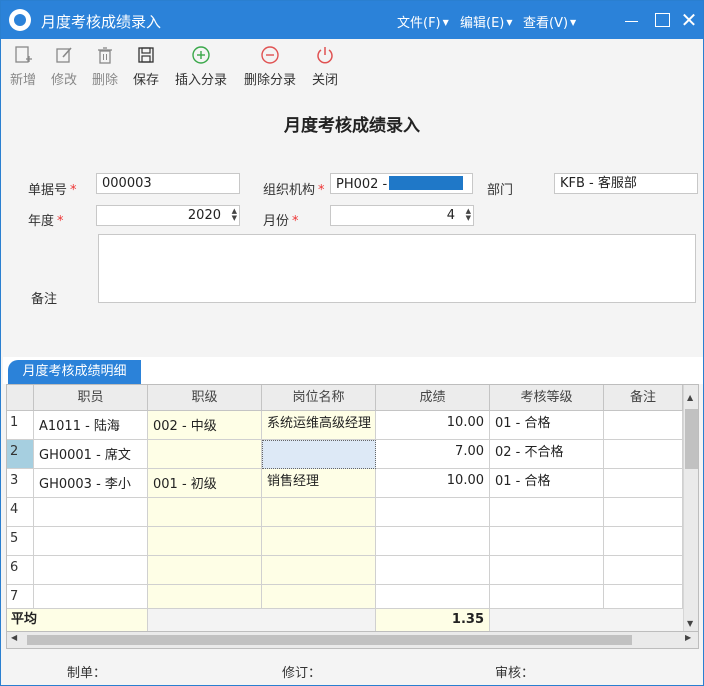 The height and width of the screenshot is (686, 704). I want to click on power-icon, so click(325, 55).